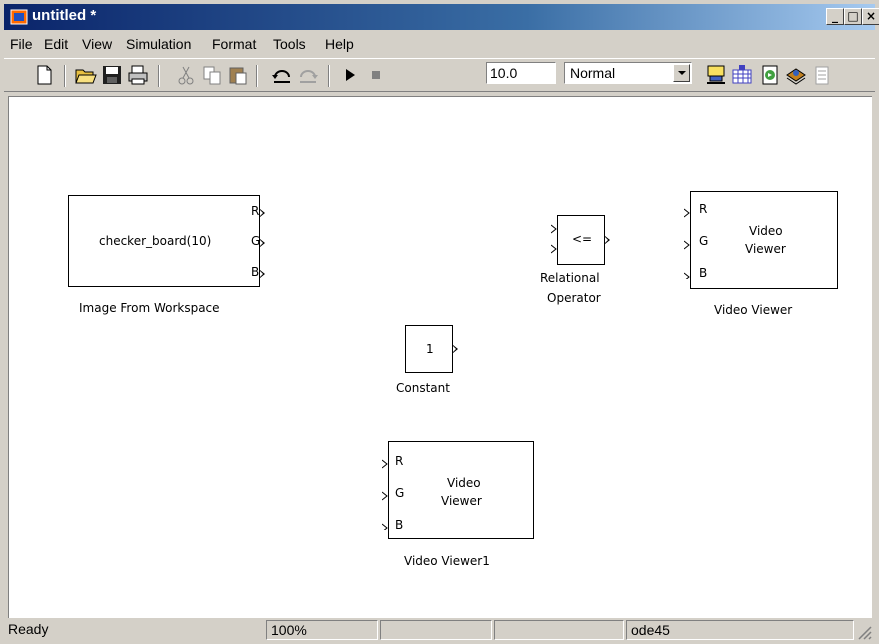 The width and height of the screenshot is (879, 644). Describe the element at coordinates (282, 75) in the screenshot. I see `undo-icon` at that location.